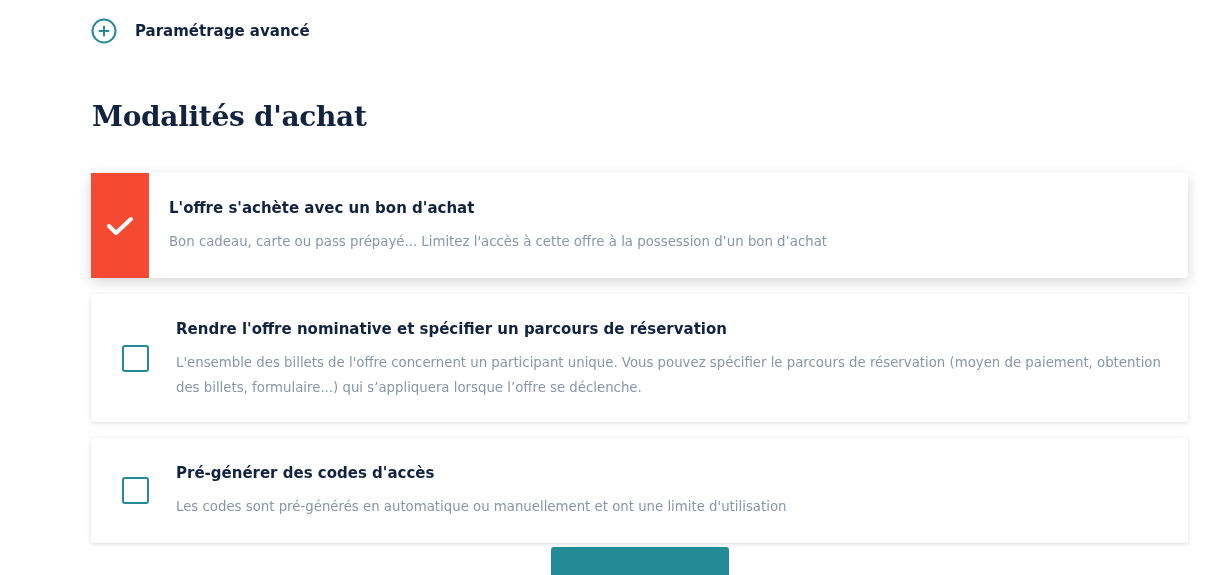 The height and width of the screenshot is (575, 1218). Describe the element at coordinates (322, 208) in the screenshot. I see `option-title: L'offre s'achète avec un bon d'achat` at that location.